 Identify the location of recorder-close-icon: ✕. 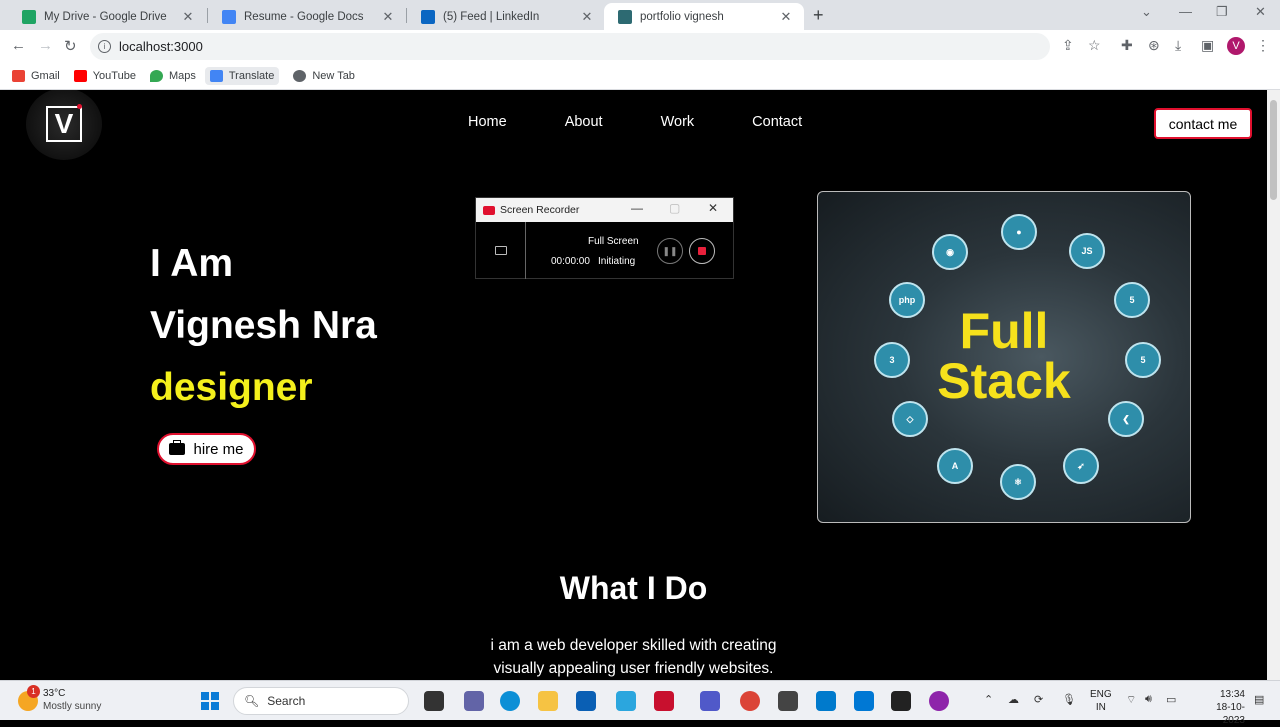
(713, 208).